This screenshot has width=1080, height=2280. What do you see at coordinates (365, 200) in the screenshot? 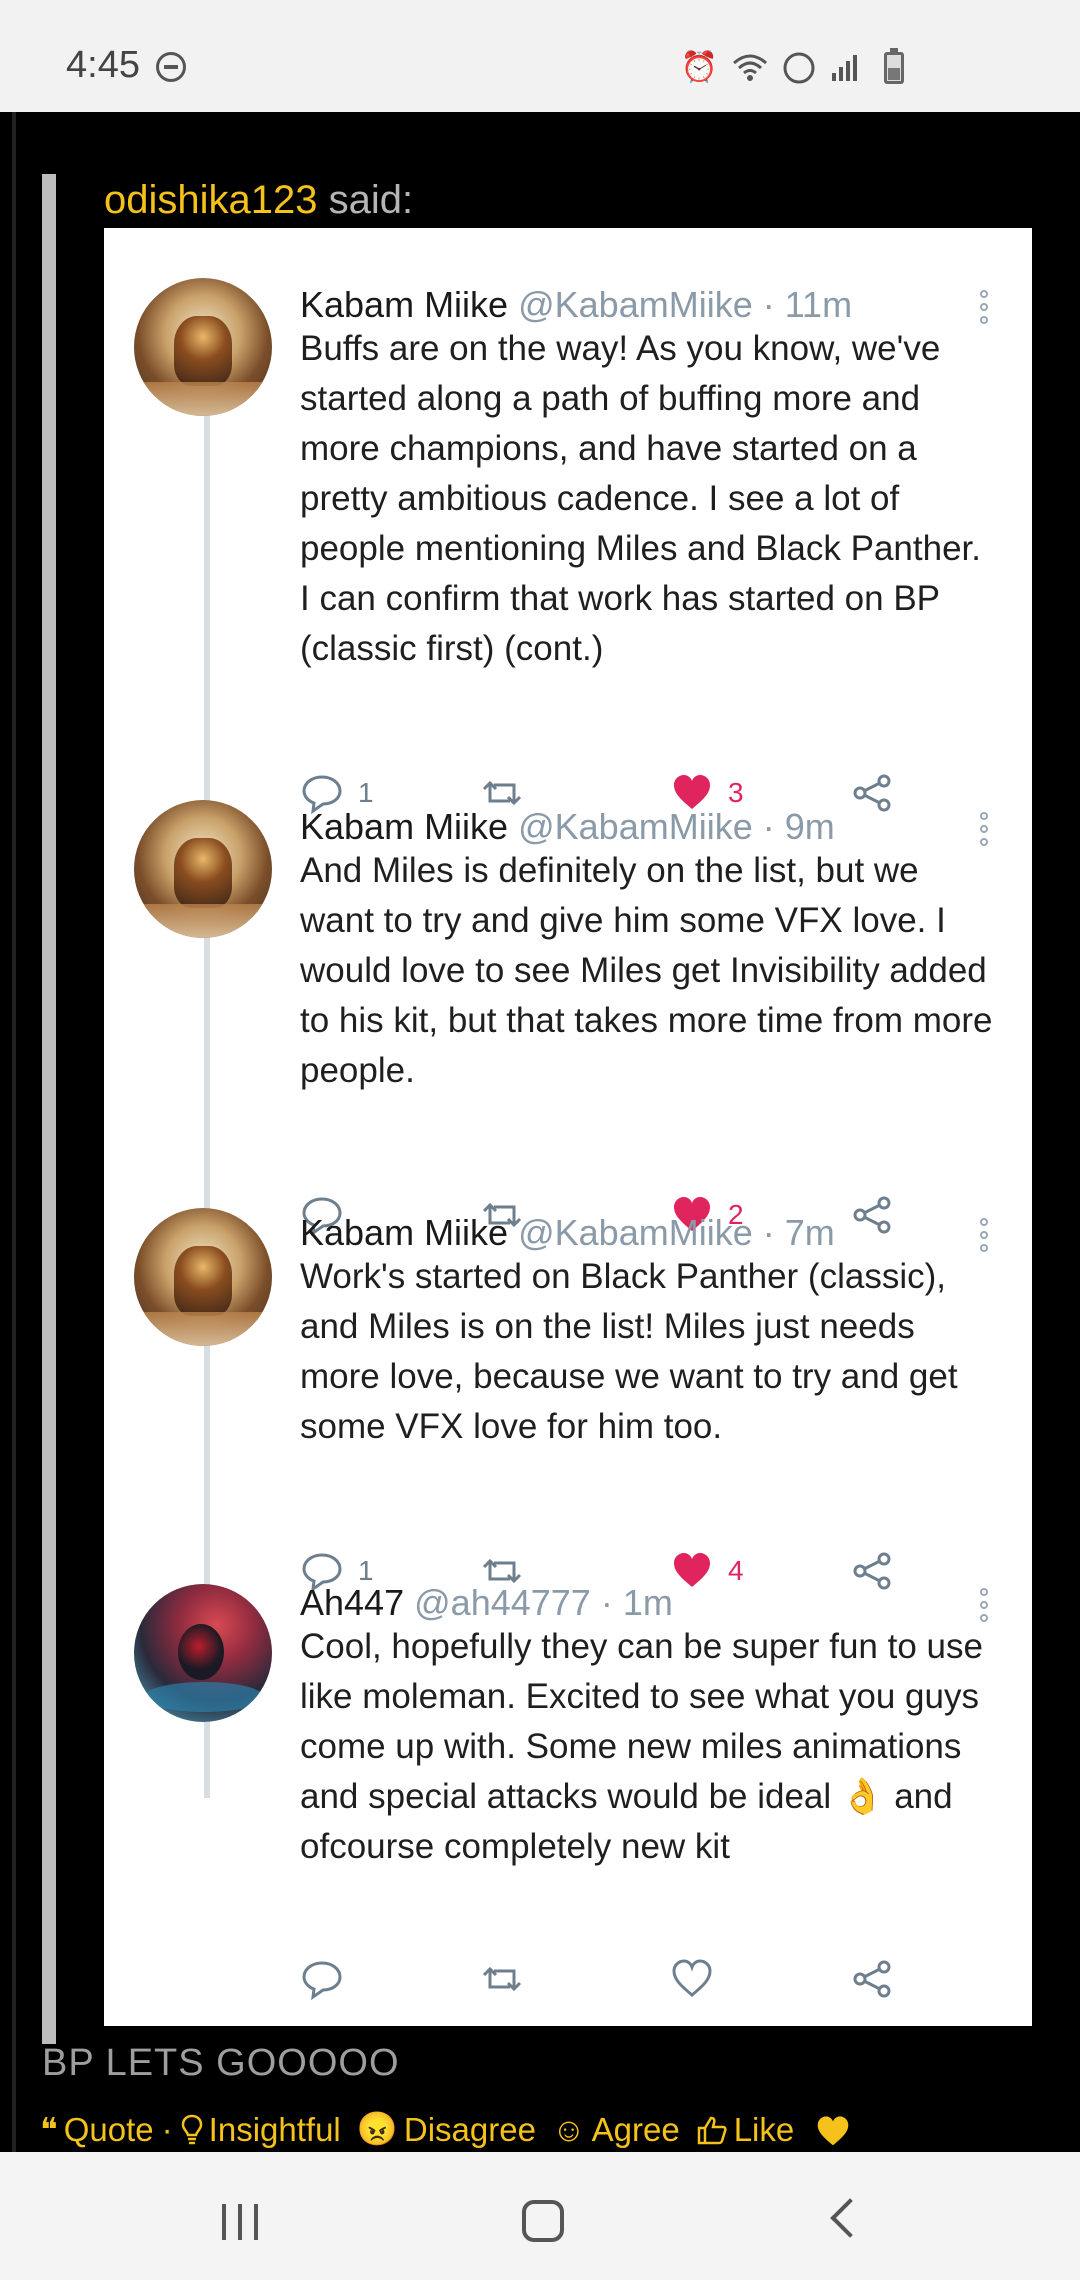
I see `quote-said-label: said:` at bounding box center [365, 200].